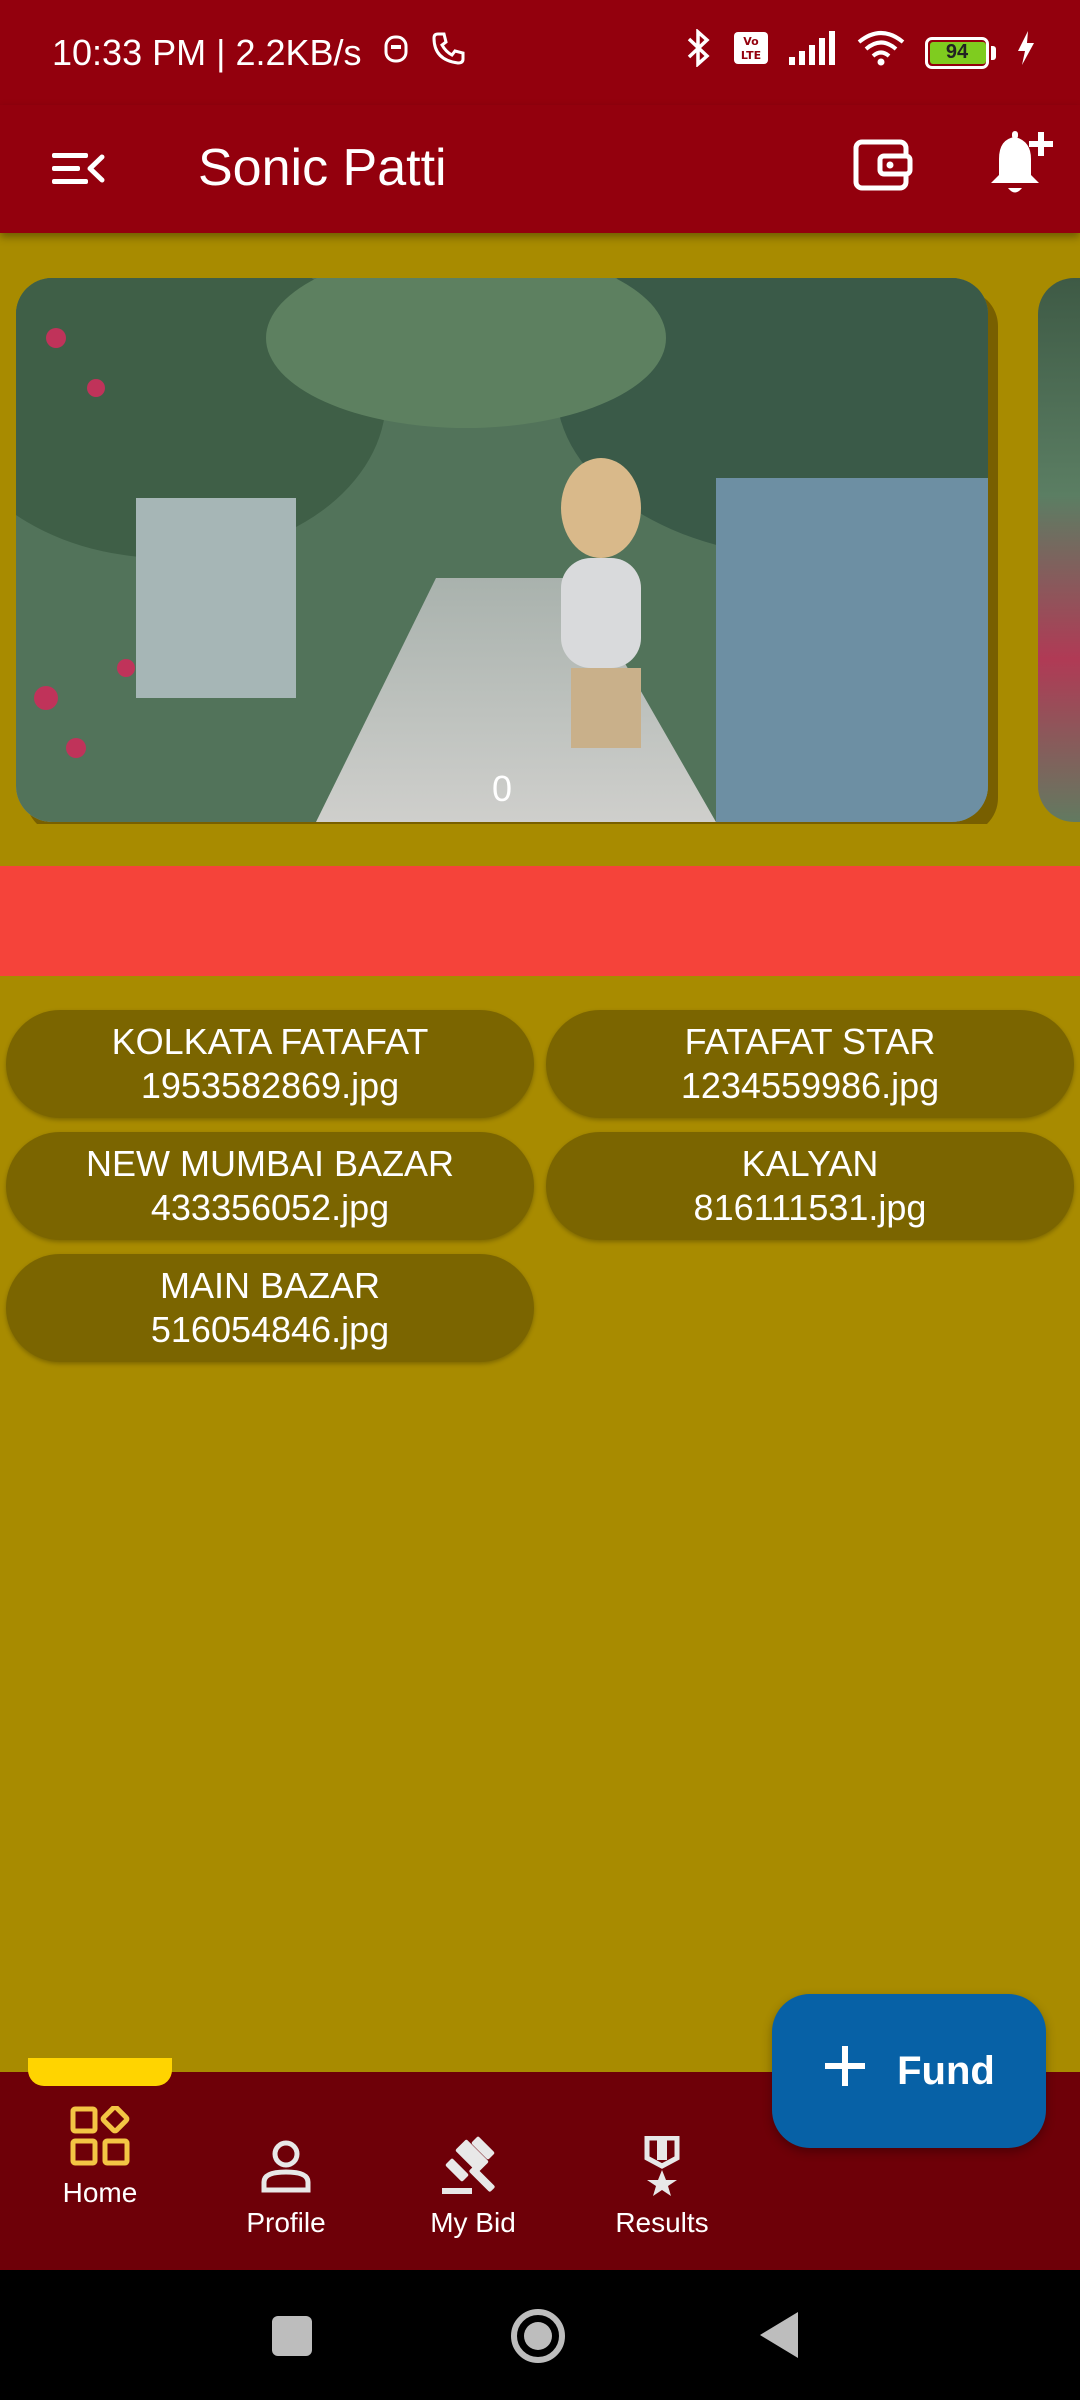 The image size is (1080, 2400). Describe the element at coordinates (540, 169) in the screenshot. I see `app-bar: Sonic Patti` at that location.